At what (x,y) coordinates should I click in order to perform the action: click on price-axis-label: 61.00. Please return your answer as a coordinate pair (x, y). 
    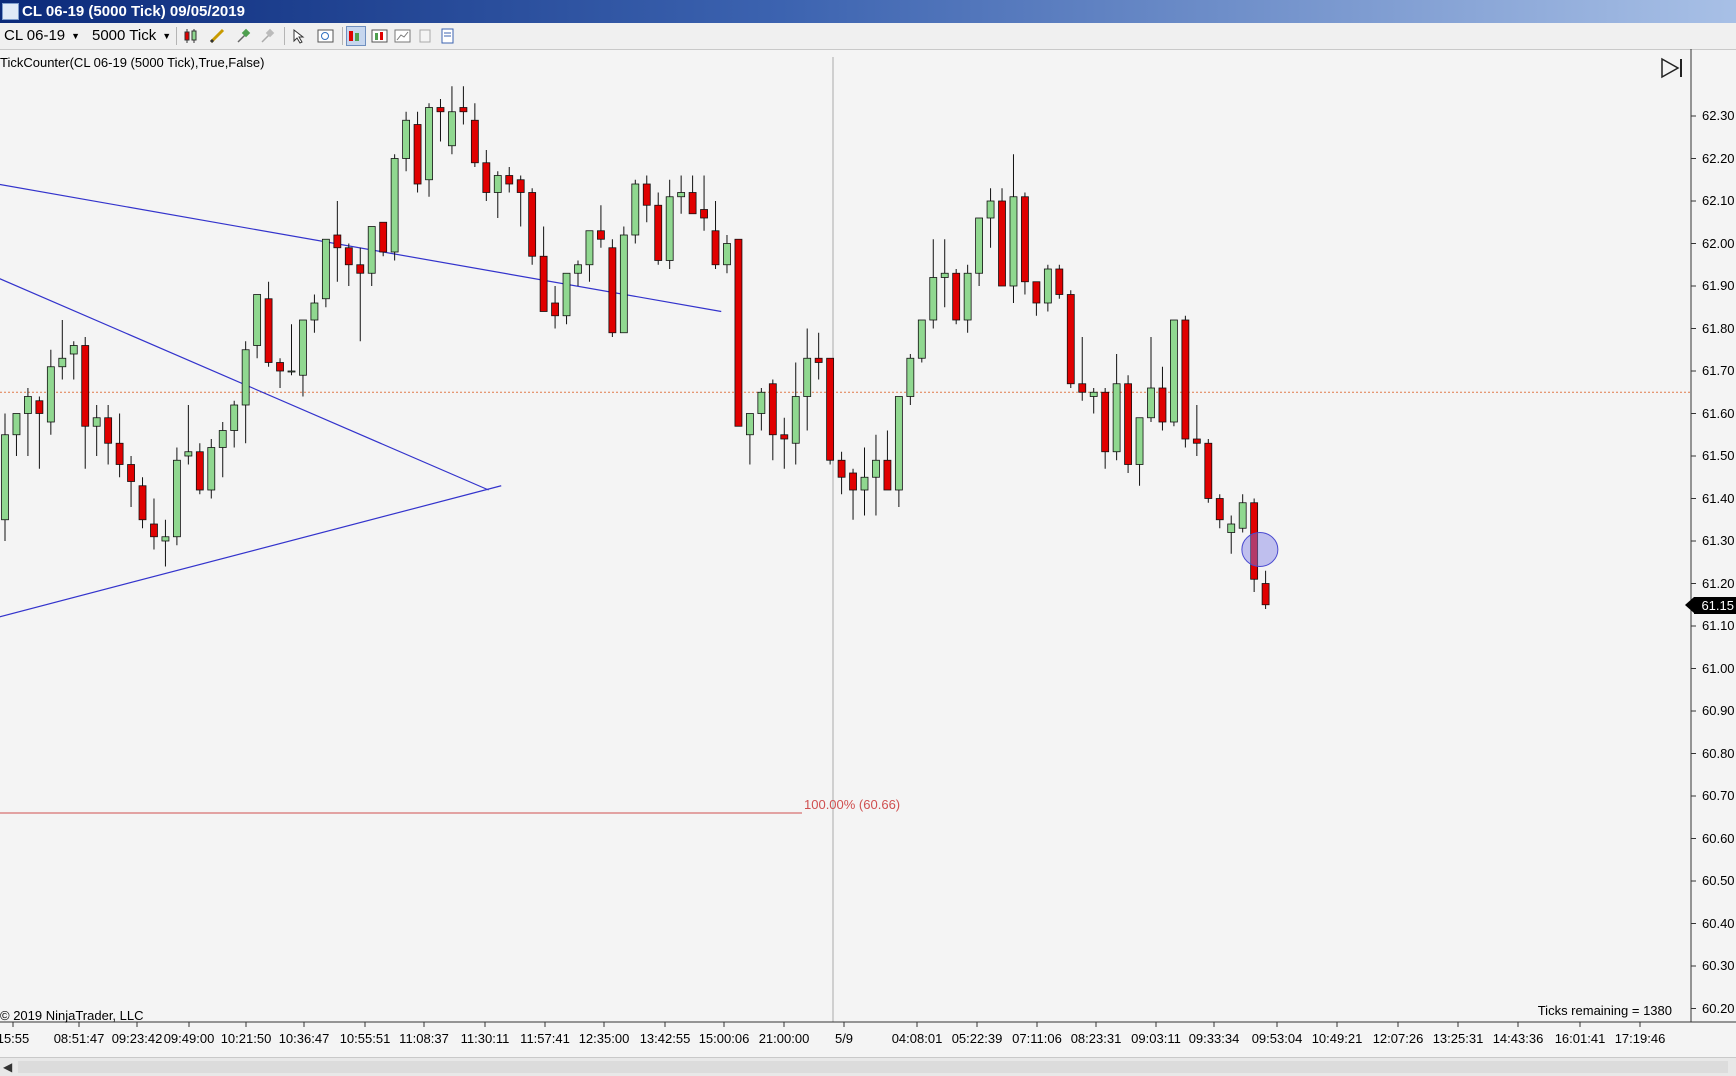
    Looking at the image, I should click on (1718, 668).